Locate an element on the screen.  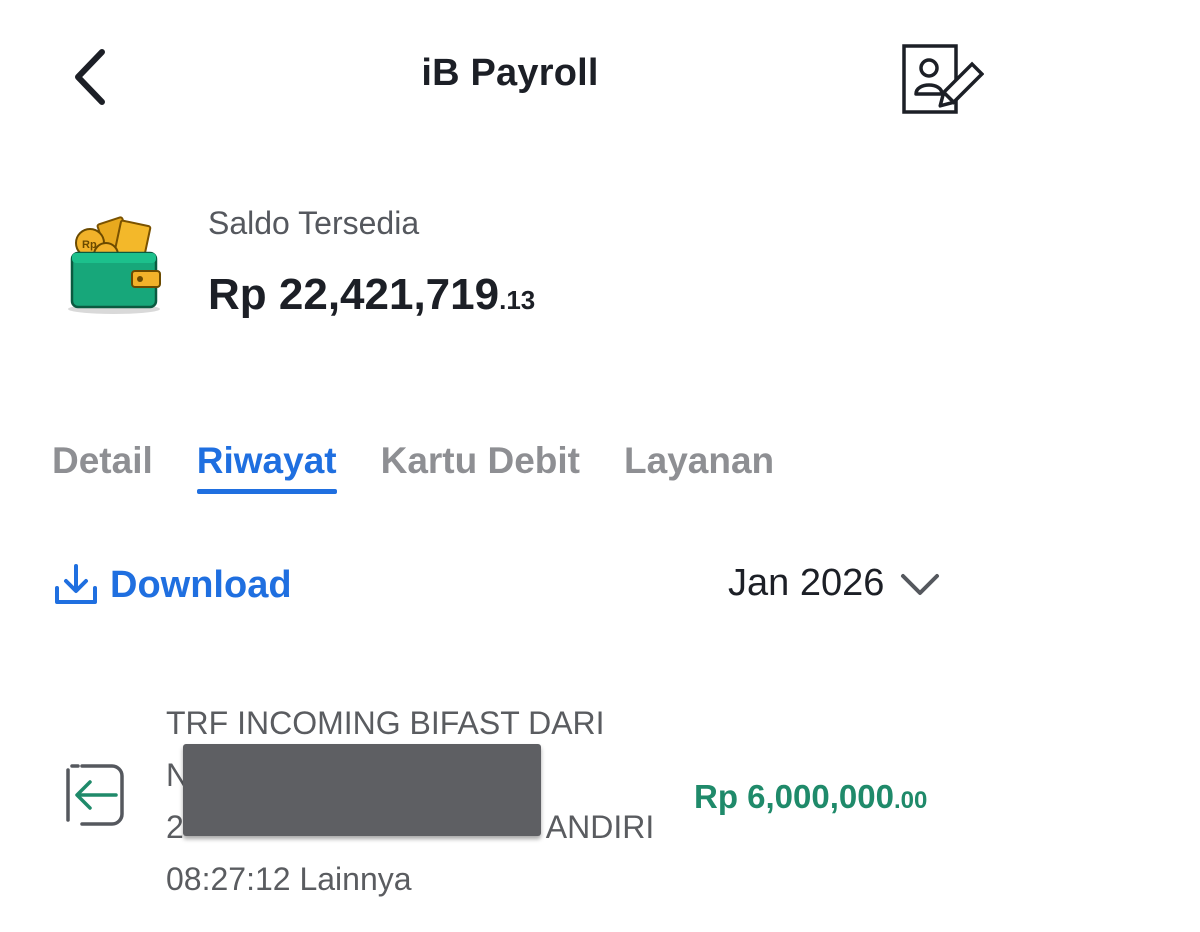
balance-amount-cents: .13 is located at coordinates (517, 300).